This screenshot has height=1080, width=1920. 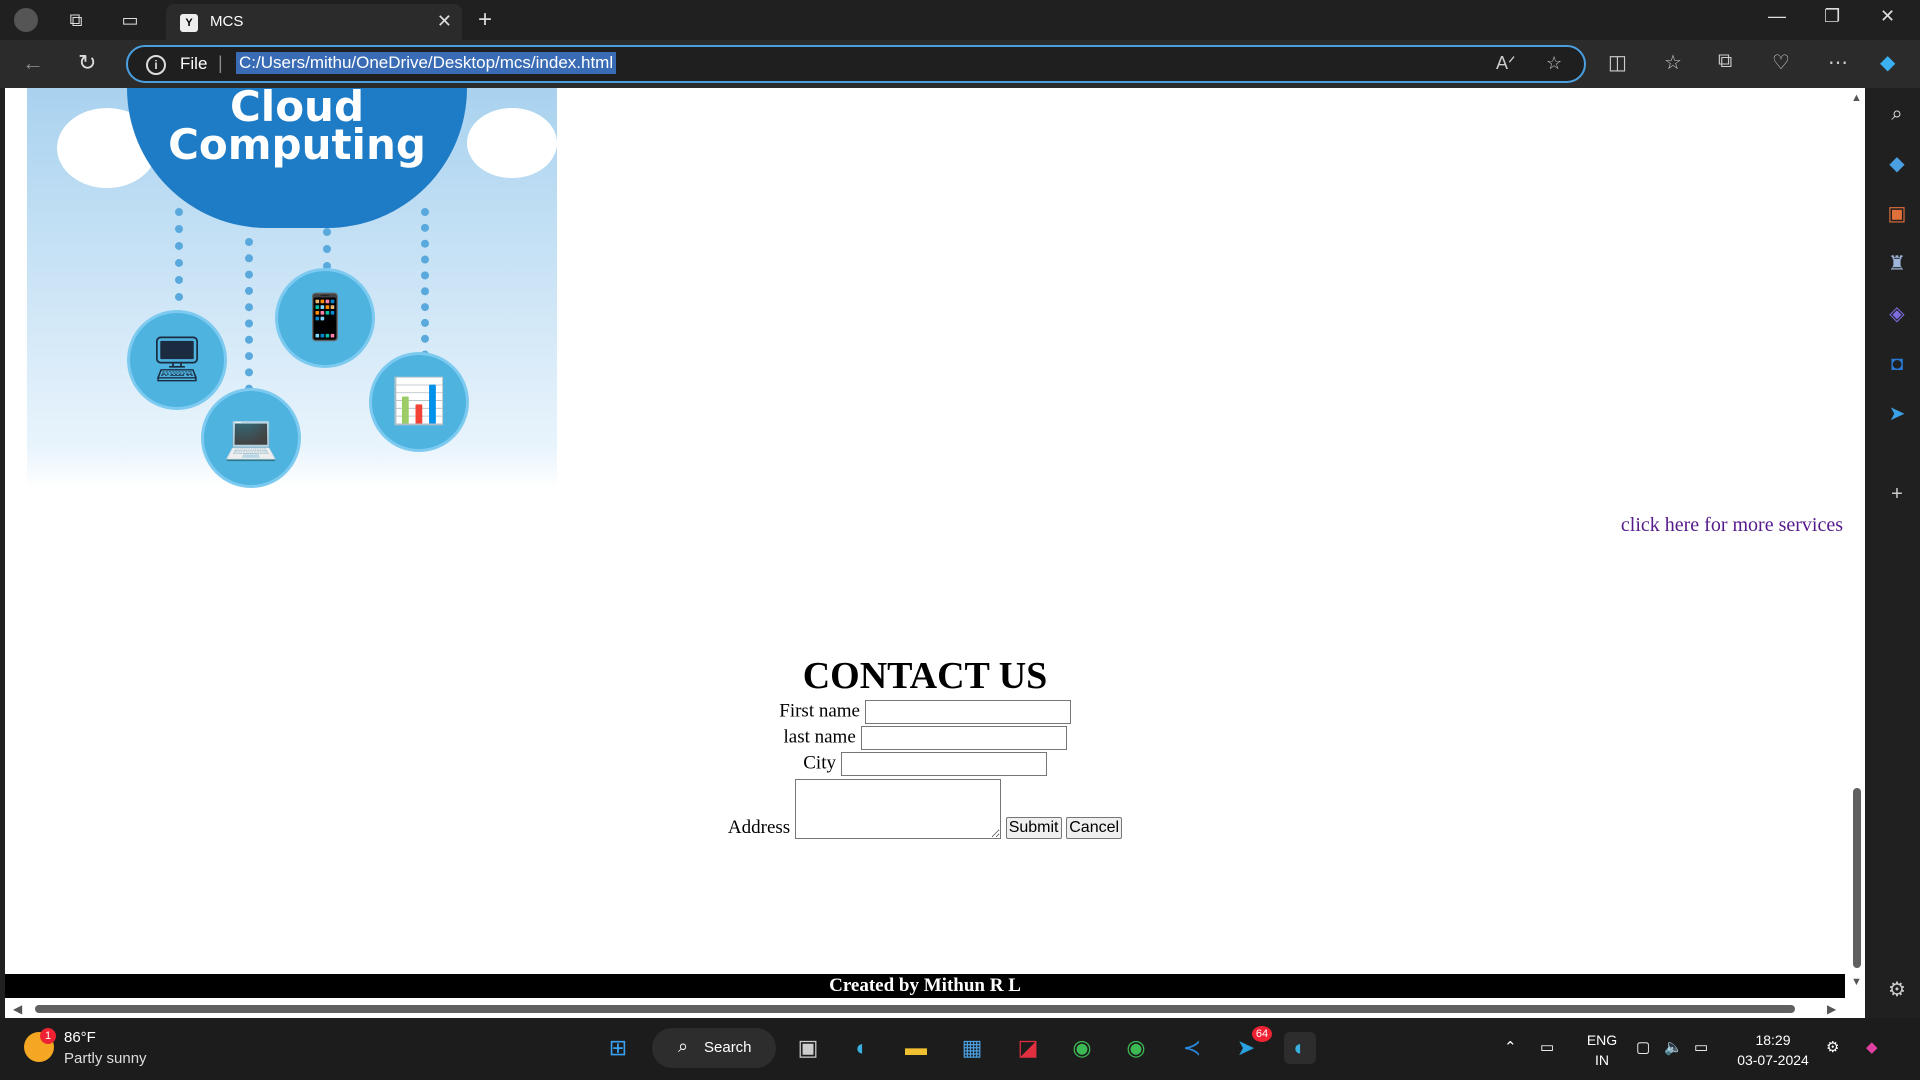 What do you see at coordinates (759, 827) in the screenshot?
I see `address-label: Address` at bounding box center [759, 827].